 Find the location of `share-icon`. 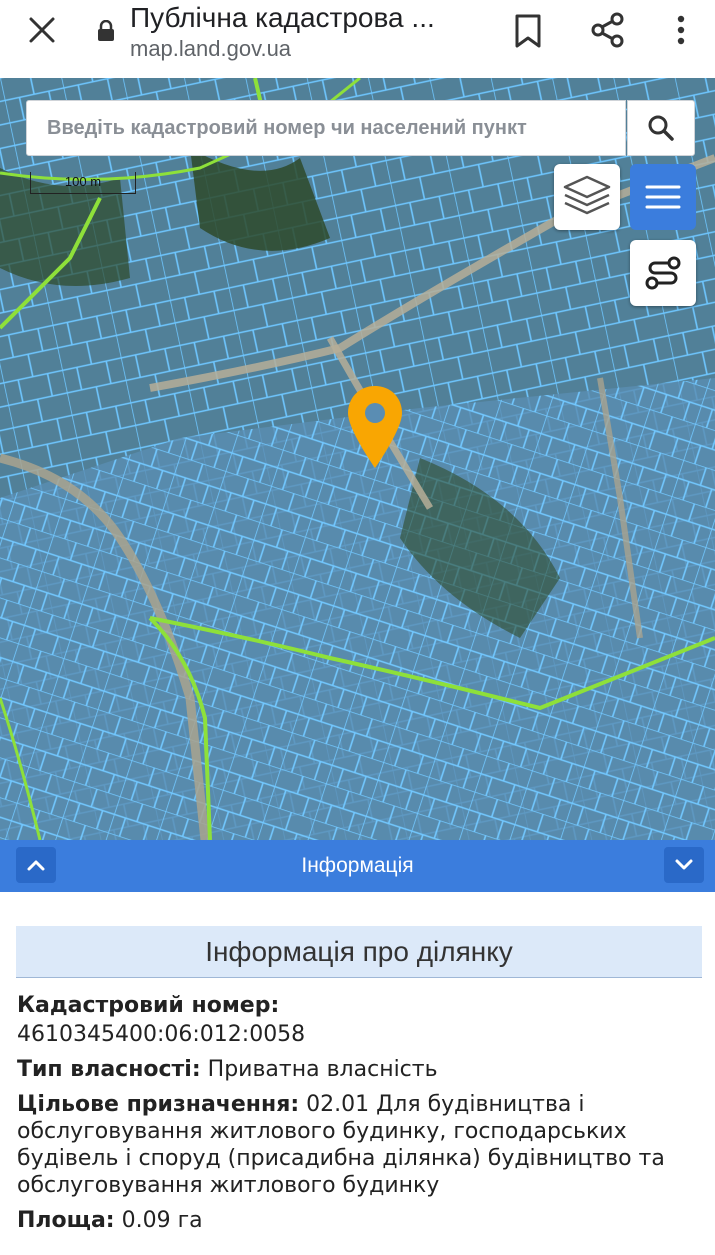

share-icon is located at coordinates (608, 30).